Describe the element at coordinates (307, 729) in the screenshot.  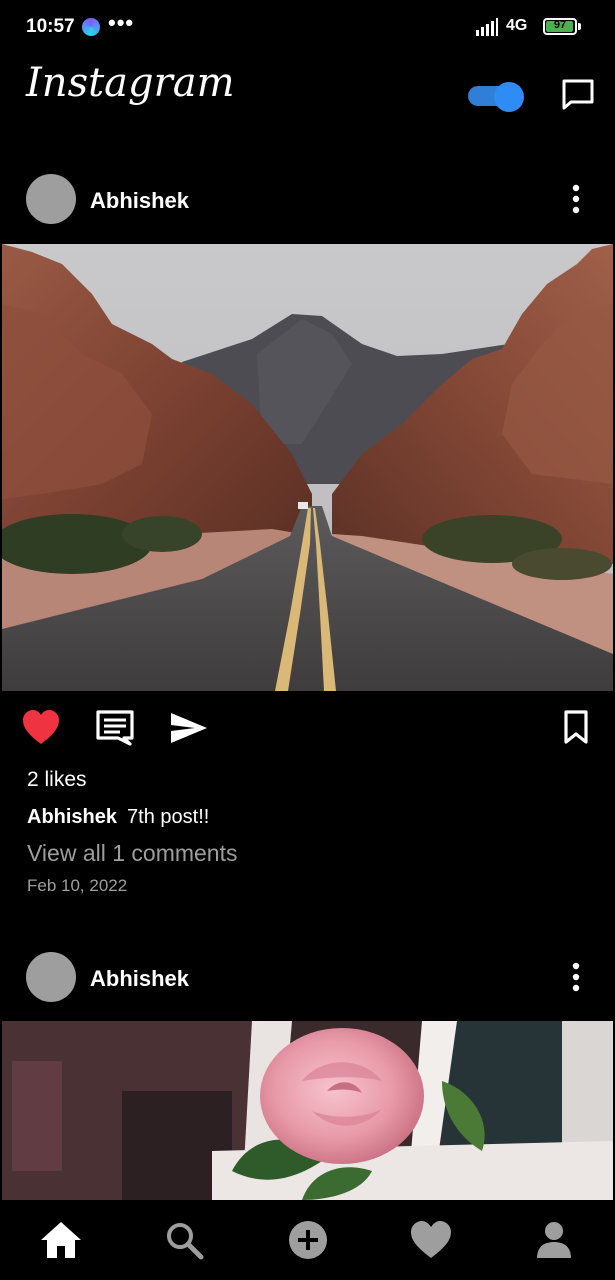
I see `post-actions` at that location.